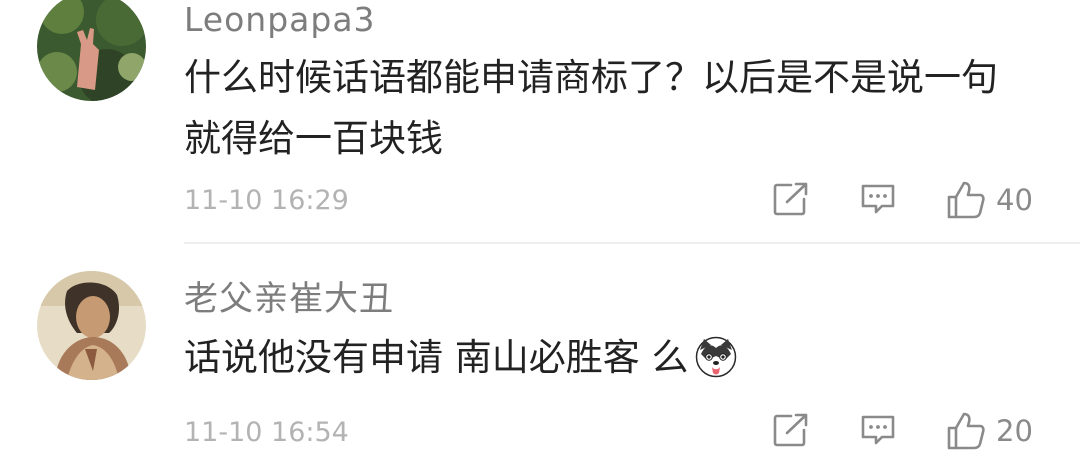 The width and height of the screenshot is (1080, 461). I want to click on comment-text: 话说他没有申请 南山必胜客 么, so click(436, 357).